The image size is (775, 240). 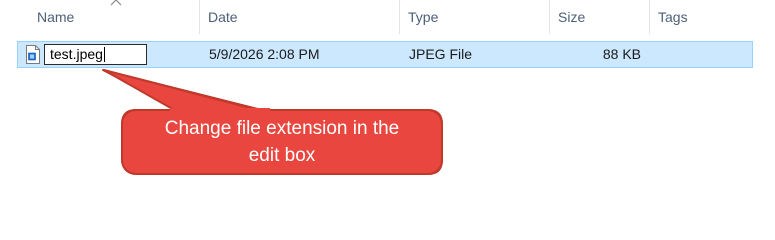 I want to click on callout-pointer, so click(x=183, y=90).